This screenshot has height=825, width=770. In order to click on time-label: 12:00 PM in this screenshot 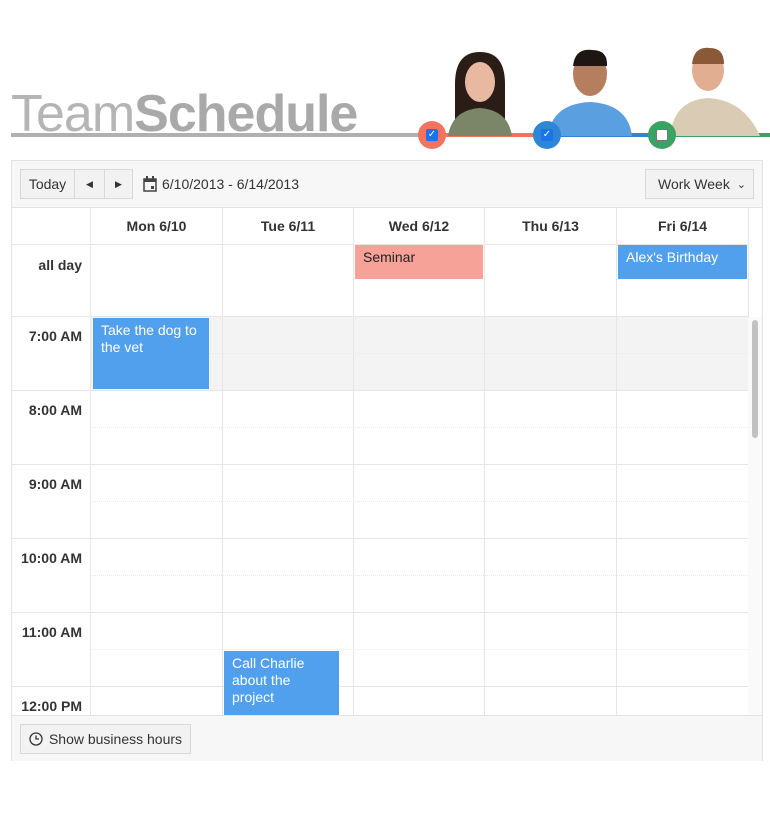, I will do `click(51, 706)`.